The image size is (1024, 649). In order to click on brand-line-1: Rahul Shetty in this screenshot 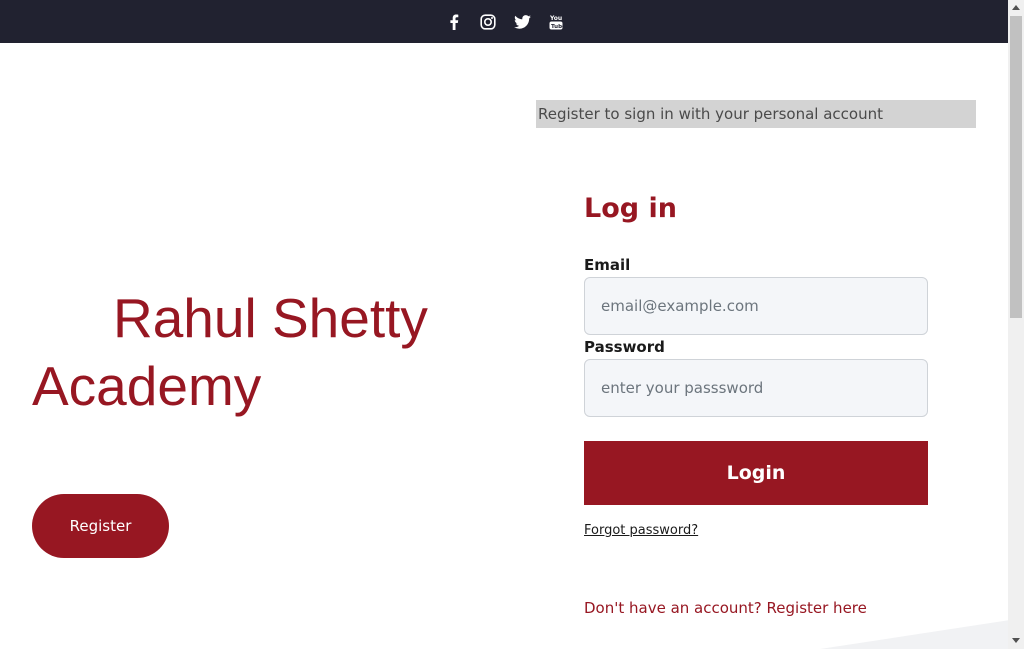, I will do `click(270, 318)`.